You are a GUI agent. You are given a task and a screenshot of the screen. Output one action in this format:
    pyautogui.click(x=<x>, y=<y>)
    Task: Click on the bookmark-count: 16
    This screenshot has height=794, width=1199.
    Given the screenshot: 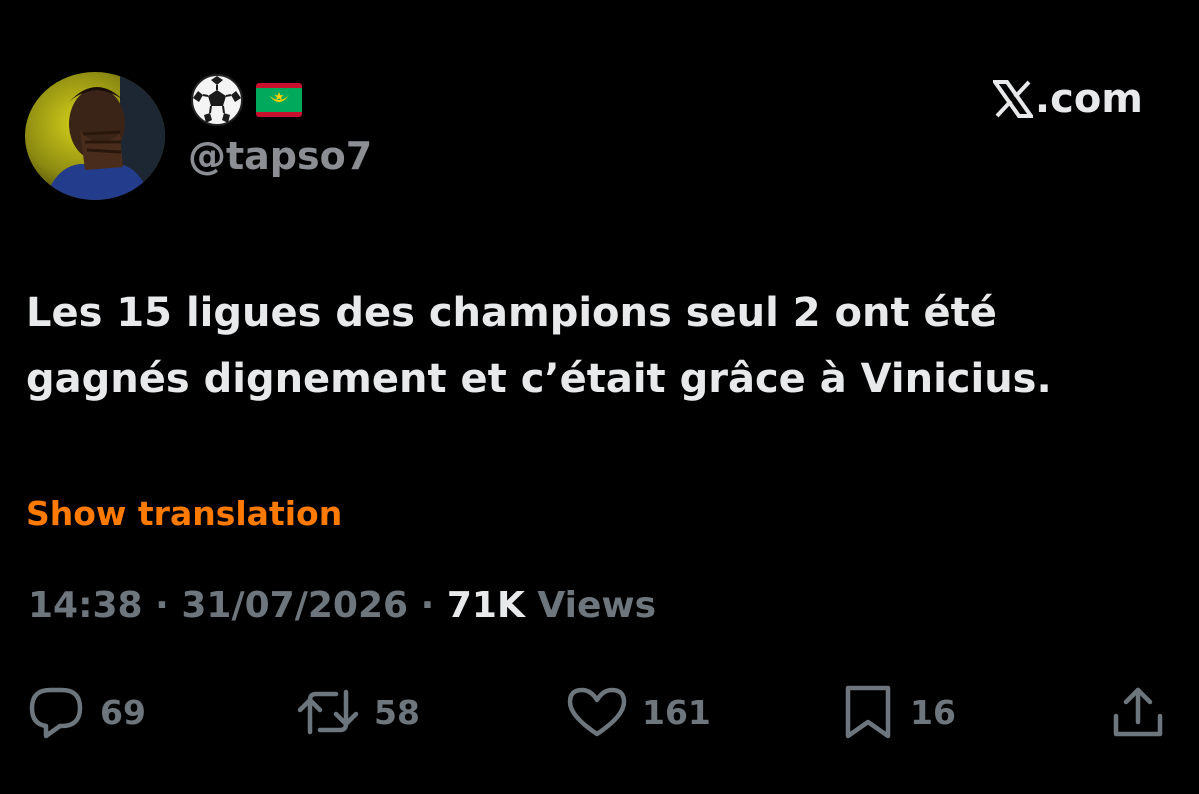 What is the action you would take?
    pyautogui.click(x=933, y=712)
    